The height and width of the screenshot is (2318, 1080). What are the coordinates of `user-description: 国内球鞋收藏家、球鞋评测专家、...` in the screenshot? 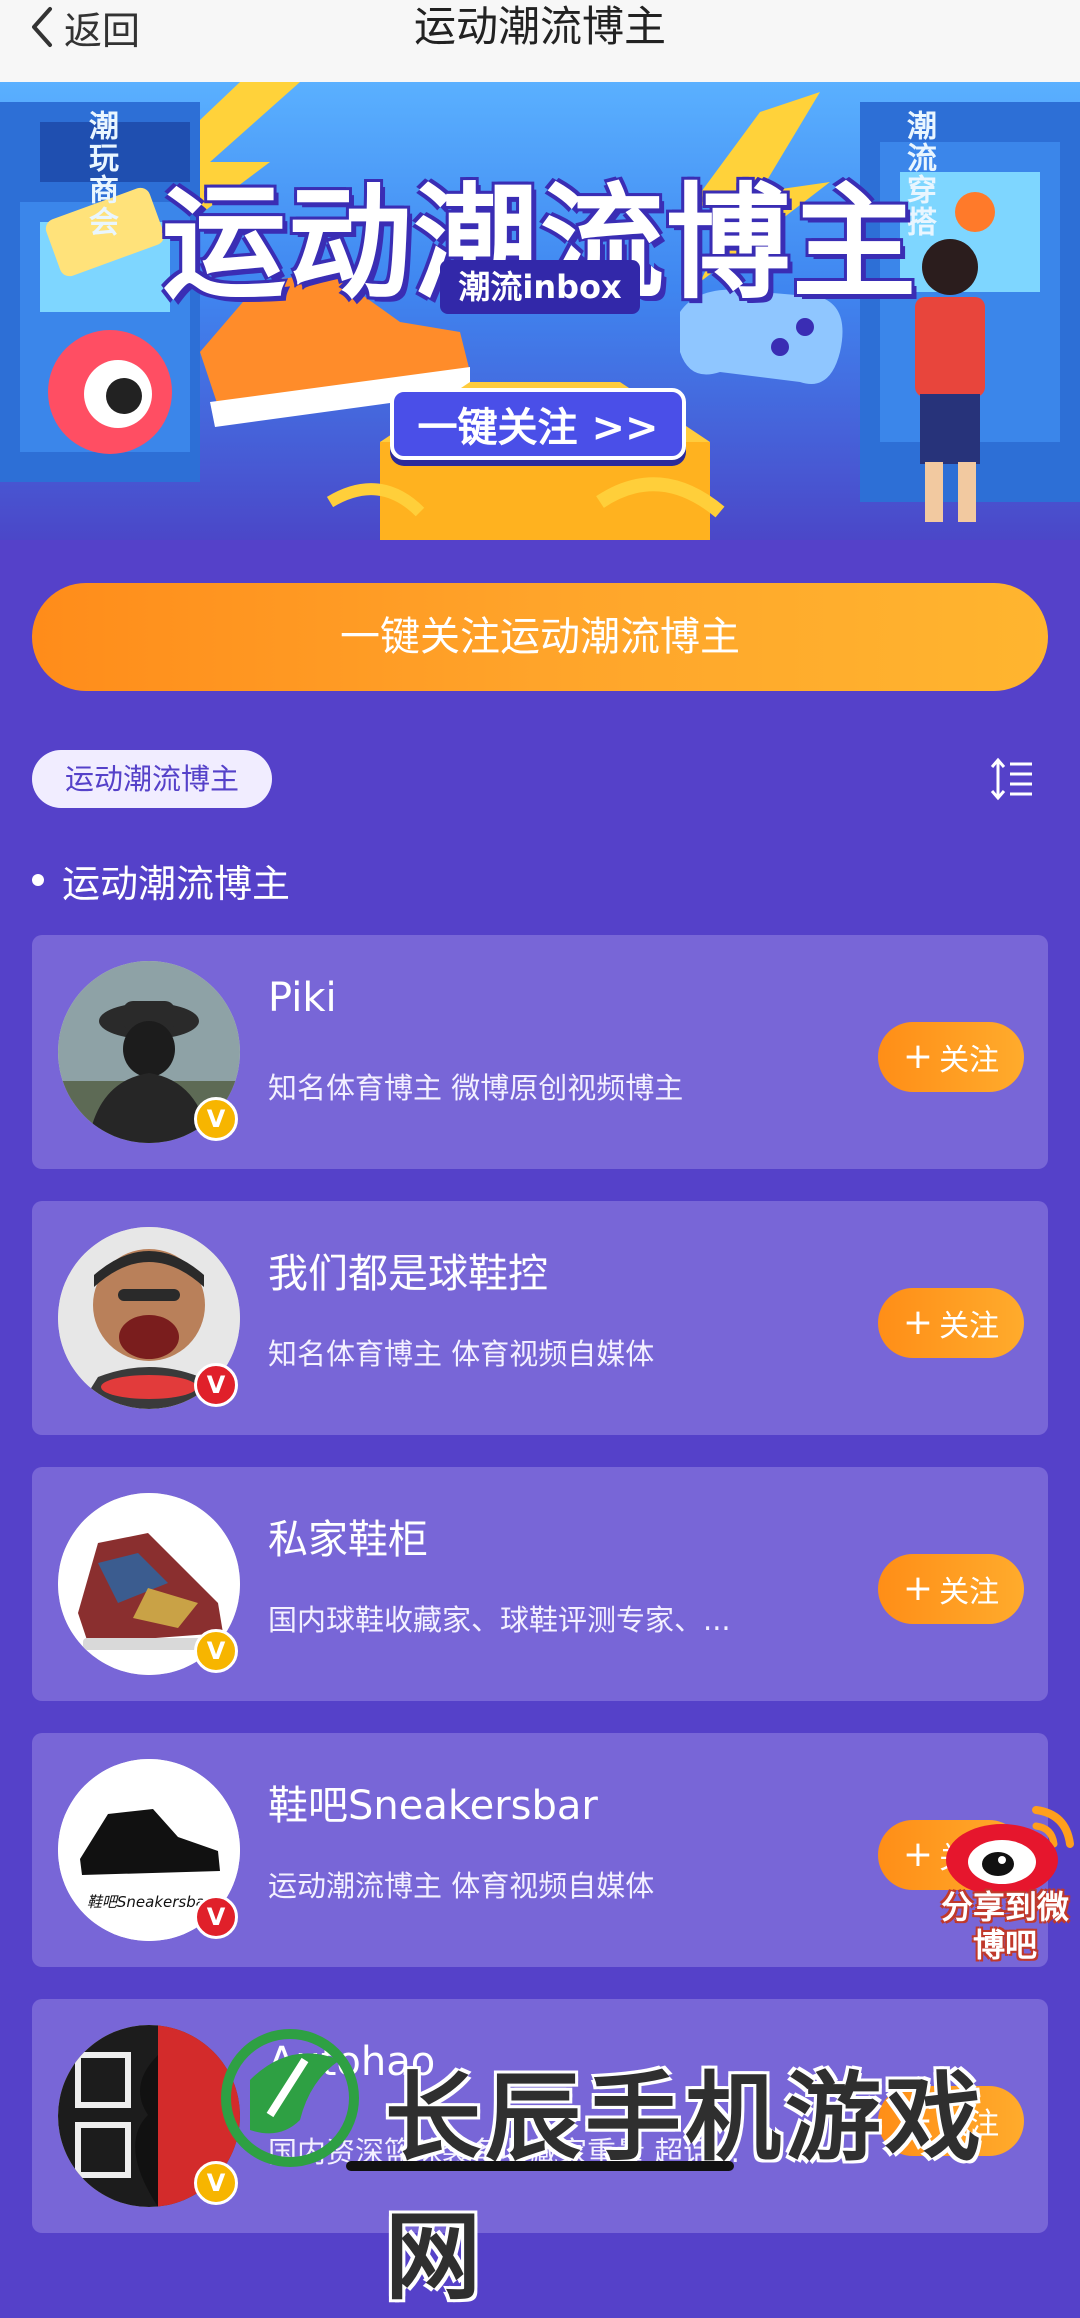 It's located at (499, 1620).